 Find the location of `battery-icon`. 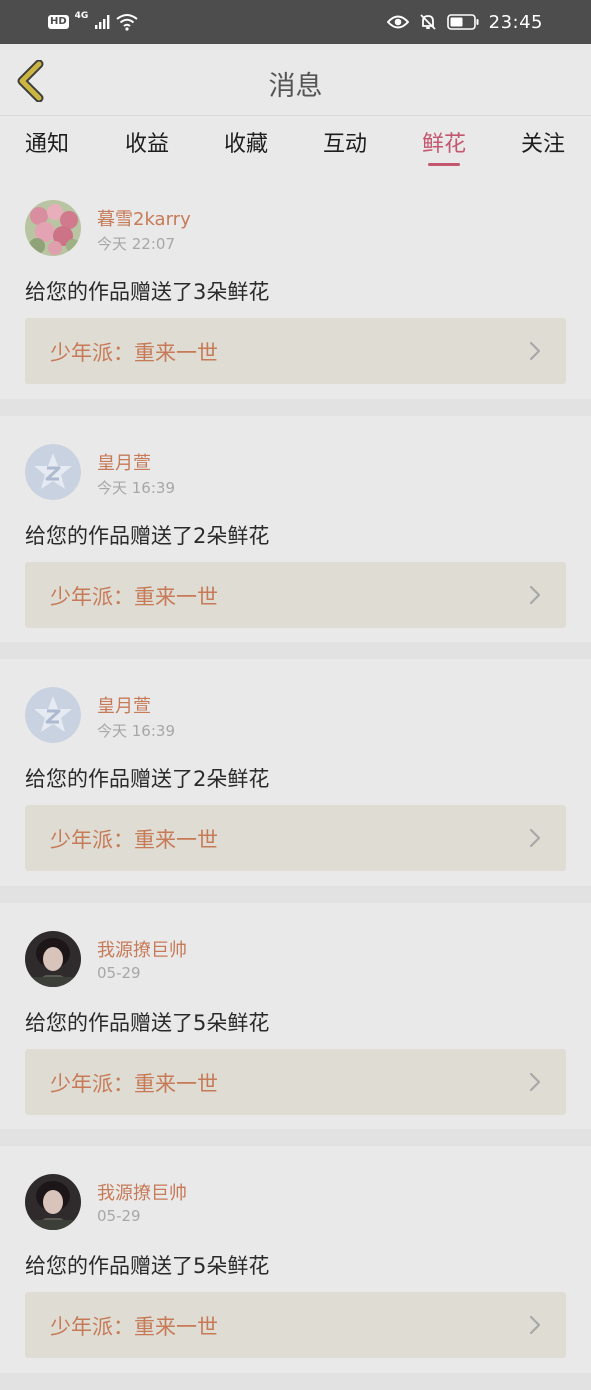

battery-icon is located at coordinates (462, 22).